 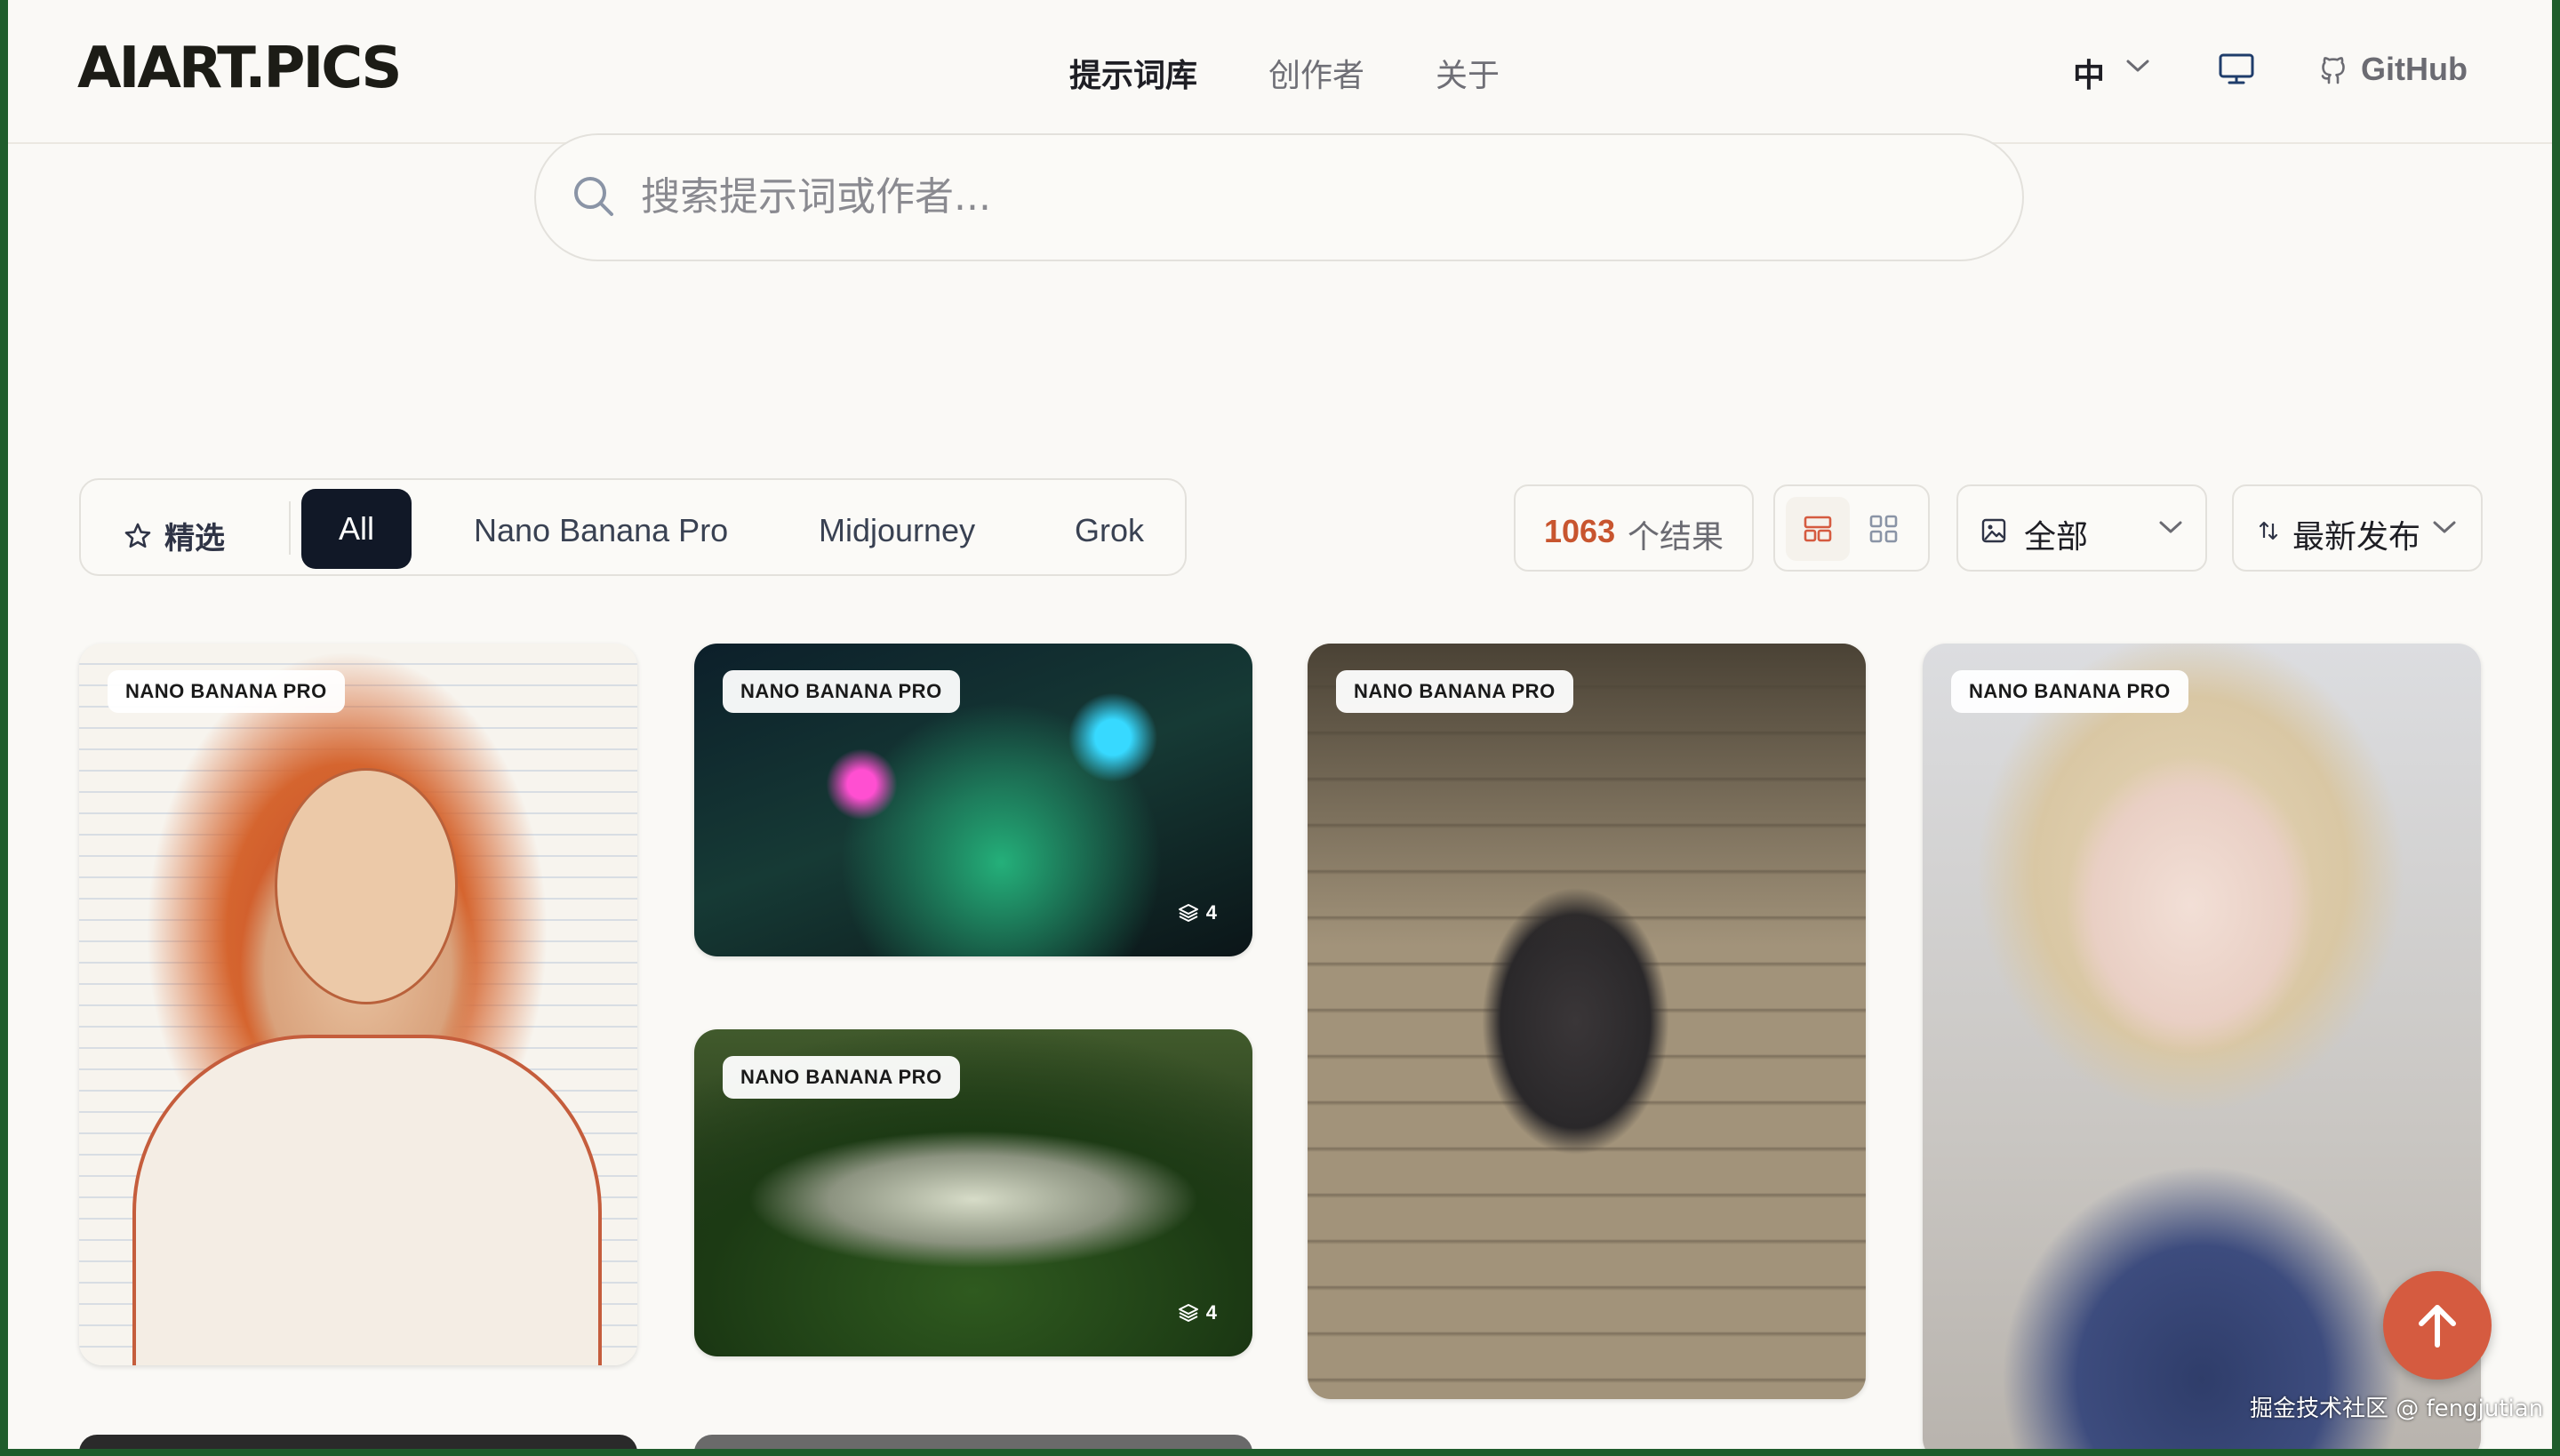 What do you see at coordinates (2397, 1409) in the screenshot?
I see `watermark: 掘金技术社区 @ fengjutian` at bounding box center [2397, 1409].